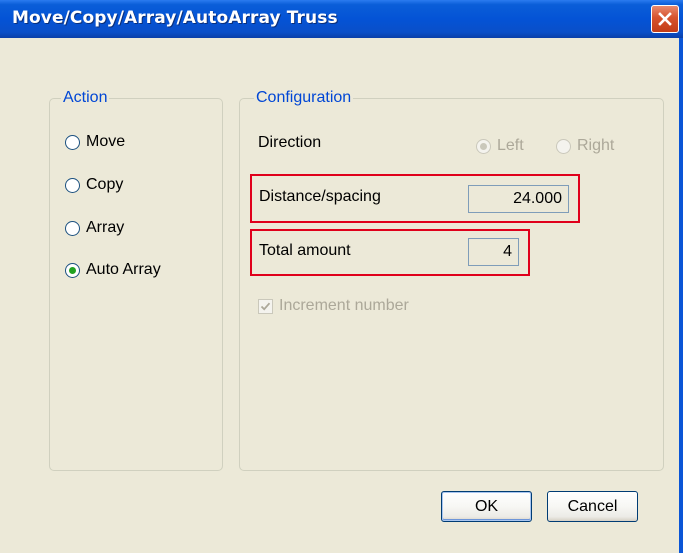 Image resolution: width=683 pixels, height=553 pixels. Describe the element at coordinates (175, 18) in the screenshot. I see `window-title: Move/Copy/Array/AutoArray Truss` at that location.